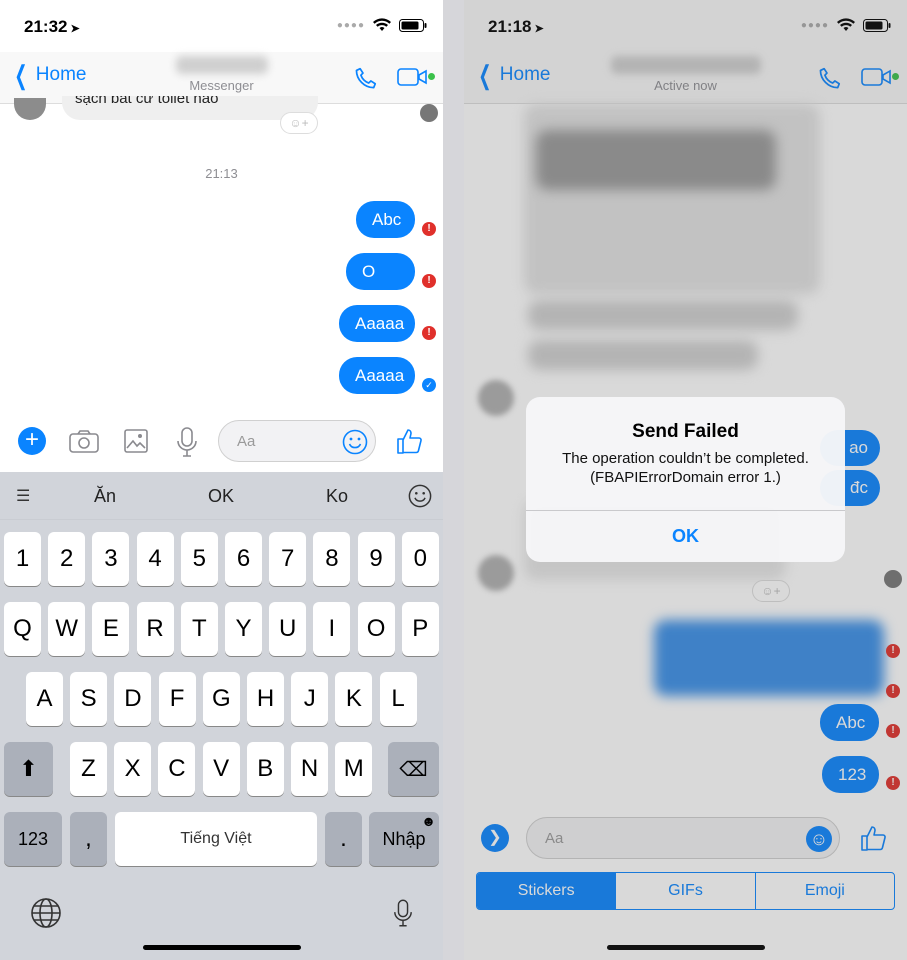  I want to click on key: F, so click(177, 699).